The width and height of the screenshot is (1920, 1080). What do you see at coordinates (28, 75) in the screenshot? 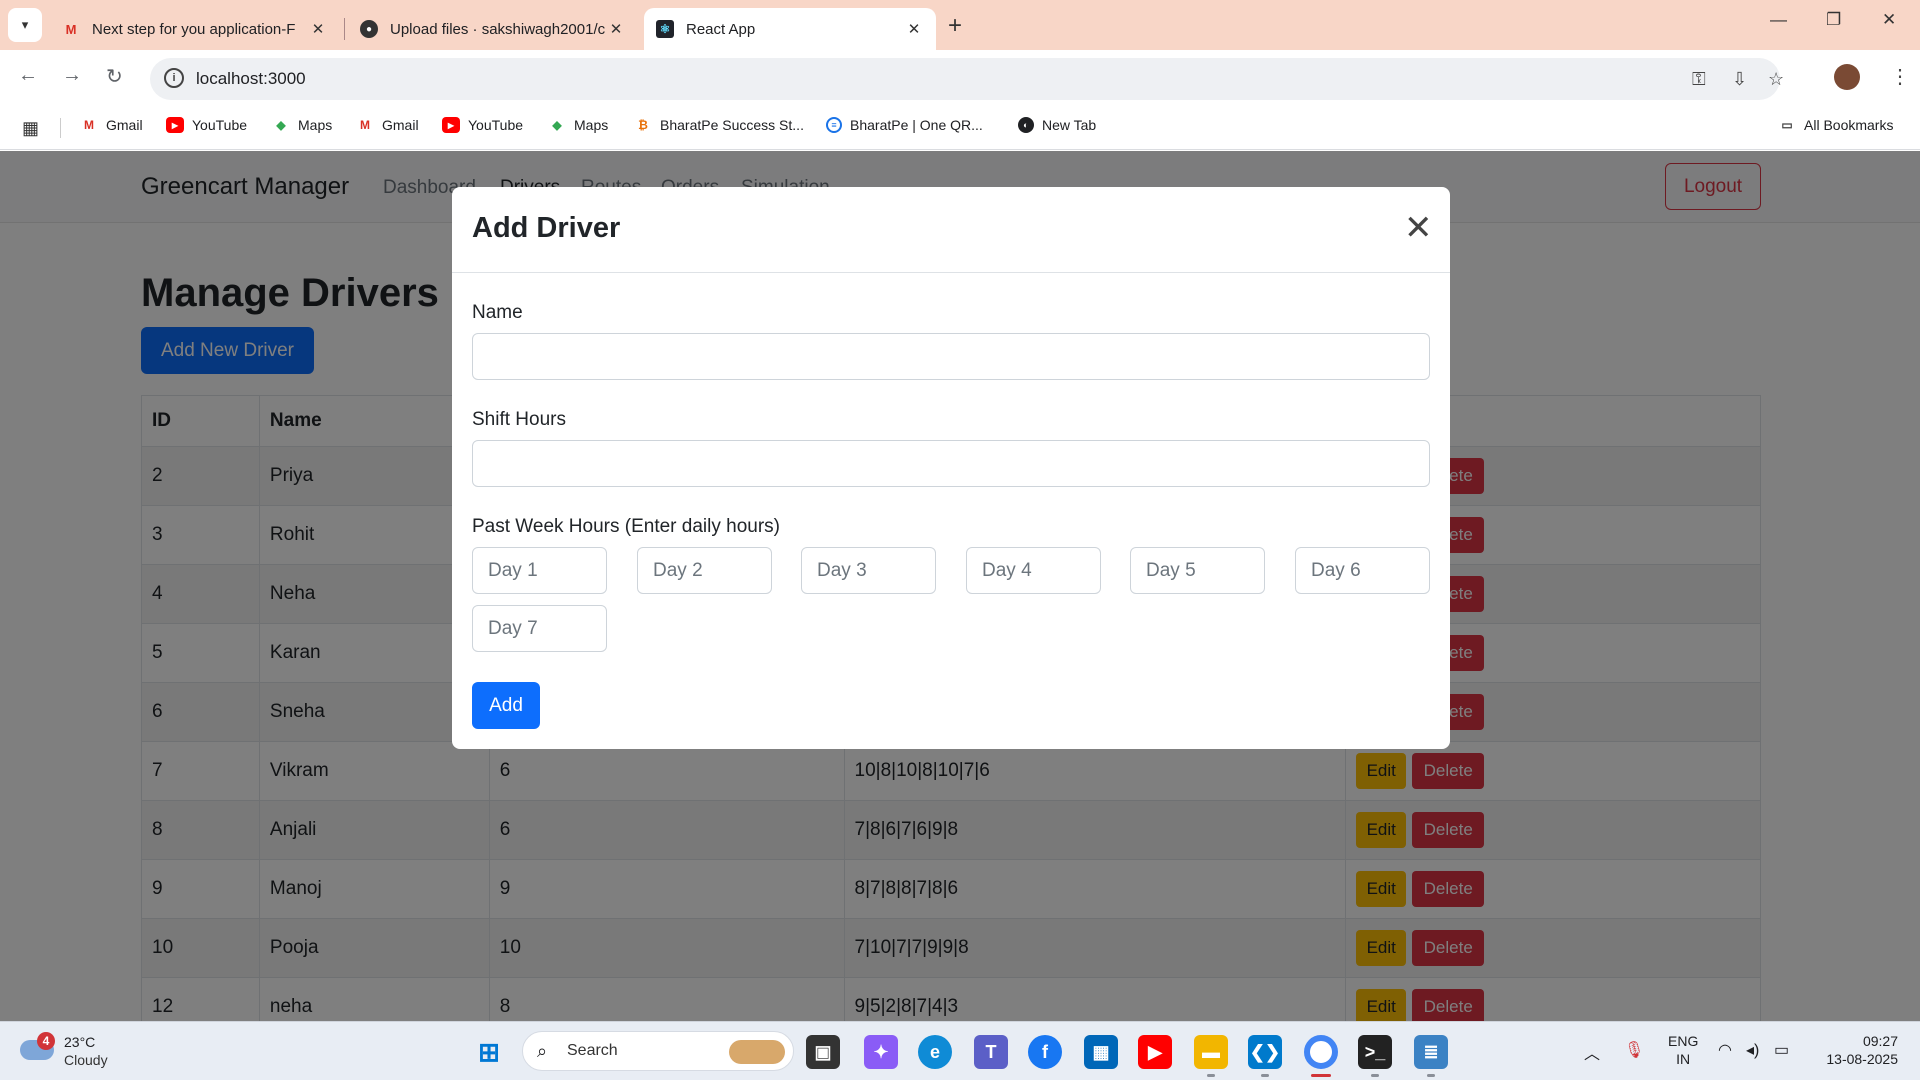
I see `back-icon: ←` at bounding box center [28, 75].